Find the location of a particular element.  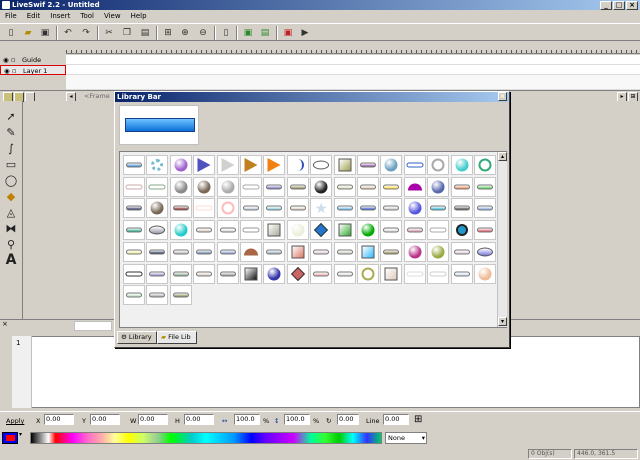

color-palette is located at coordinates (206, 438).